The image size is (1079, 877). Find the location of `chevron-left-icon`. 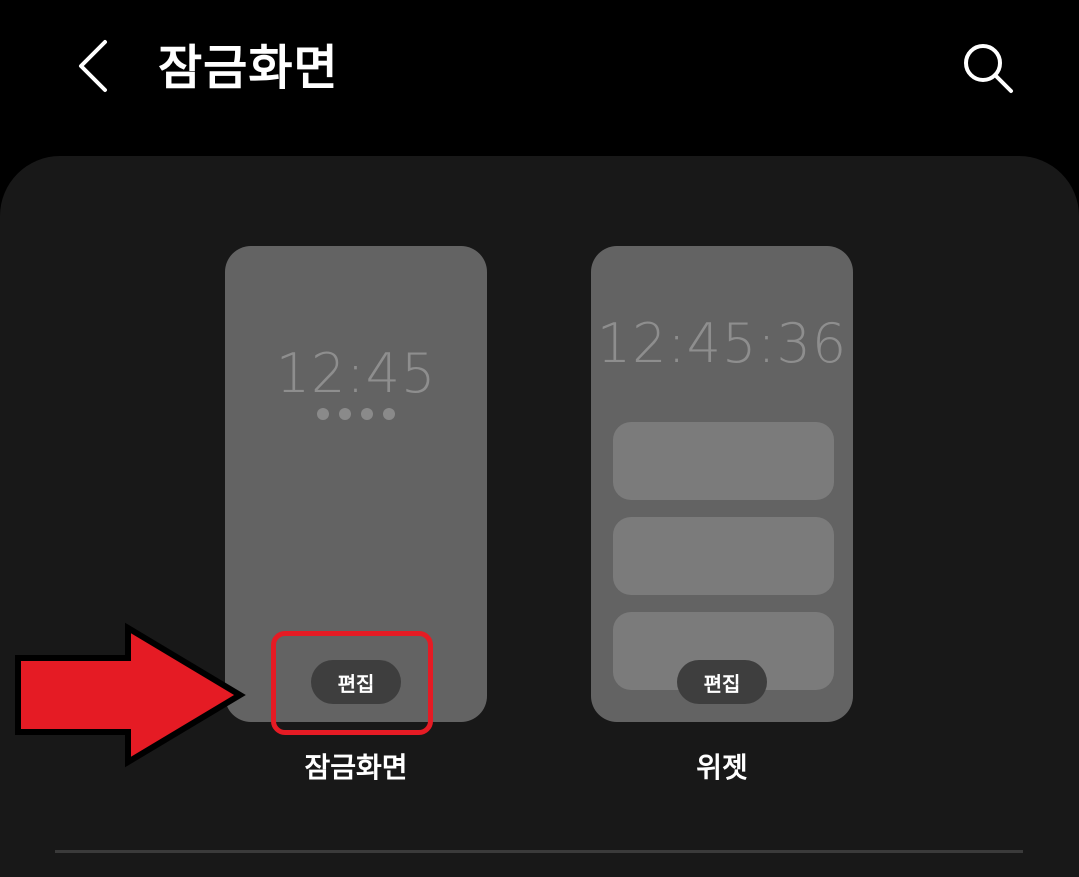

chevron-left-icon is located at coordinates (92, 68).